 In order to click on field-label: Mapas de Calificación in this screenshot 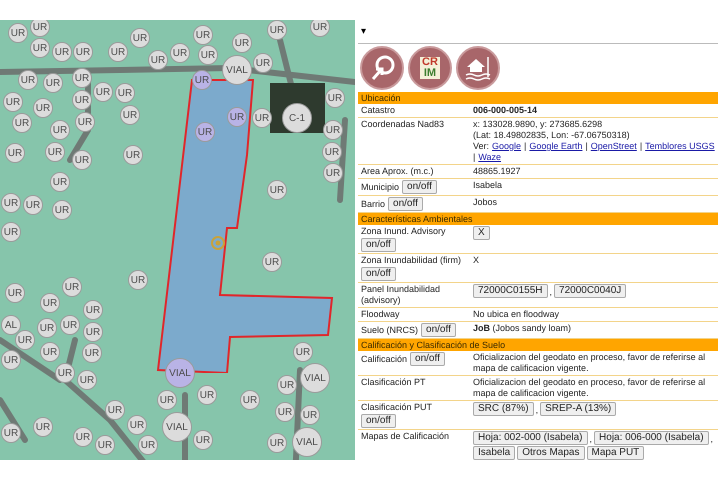, I will do `click(405, 436)`.